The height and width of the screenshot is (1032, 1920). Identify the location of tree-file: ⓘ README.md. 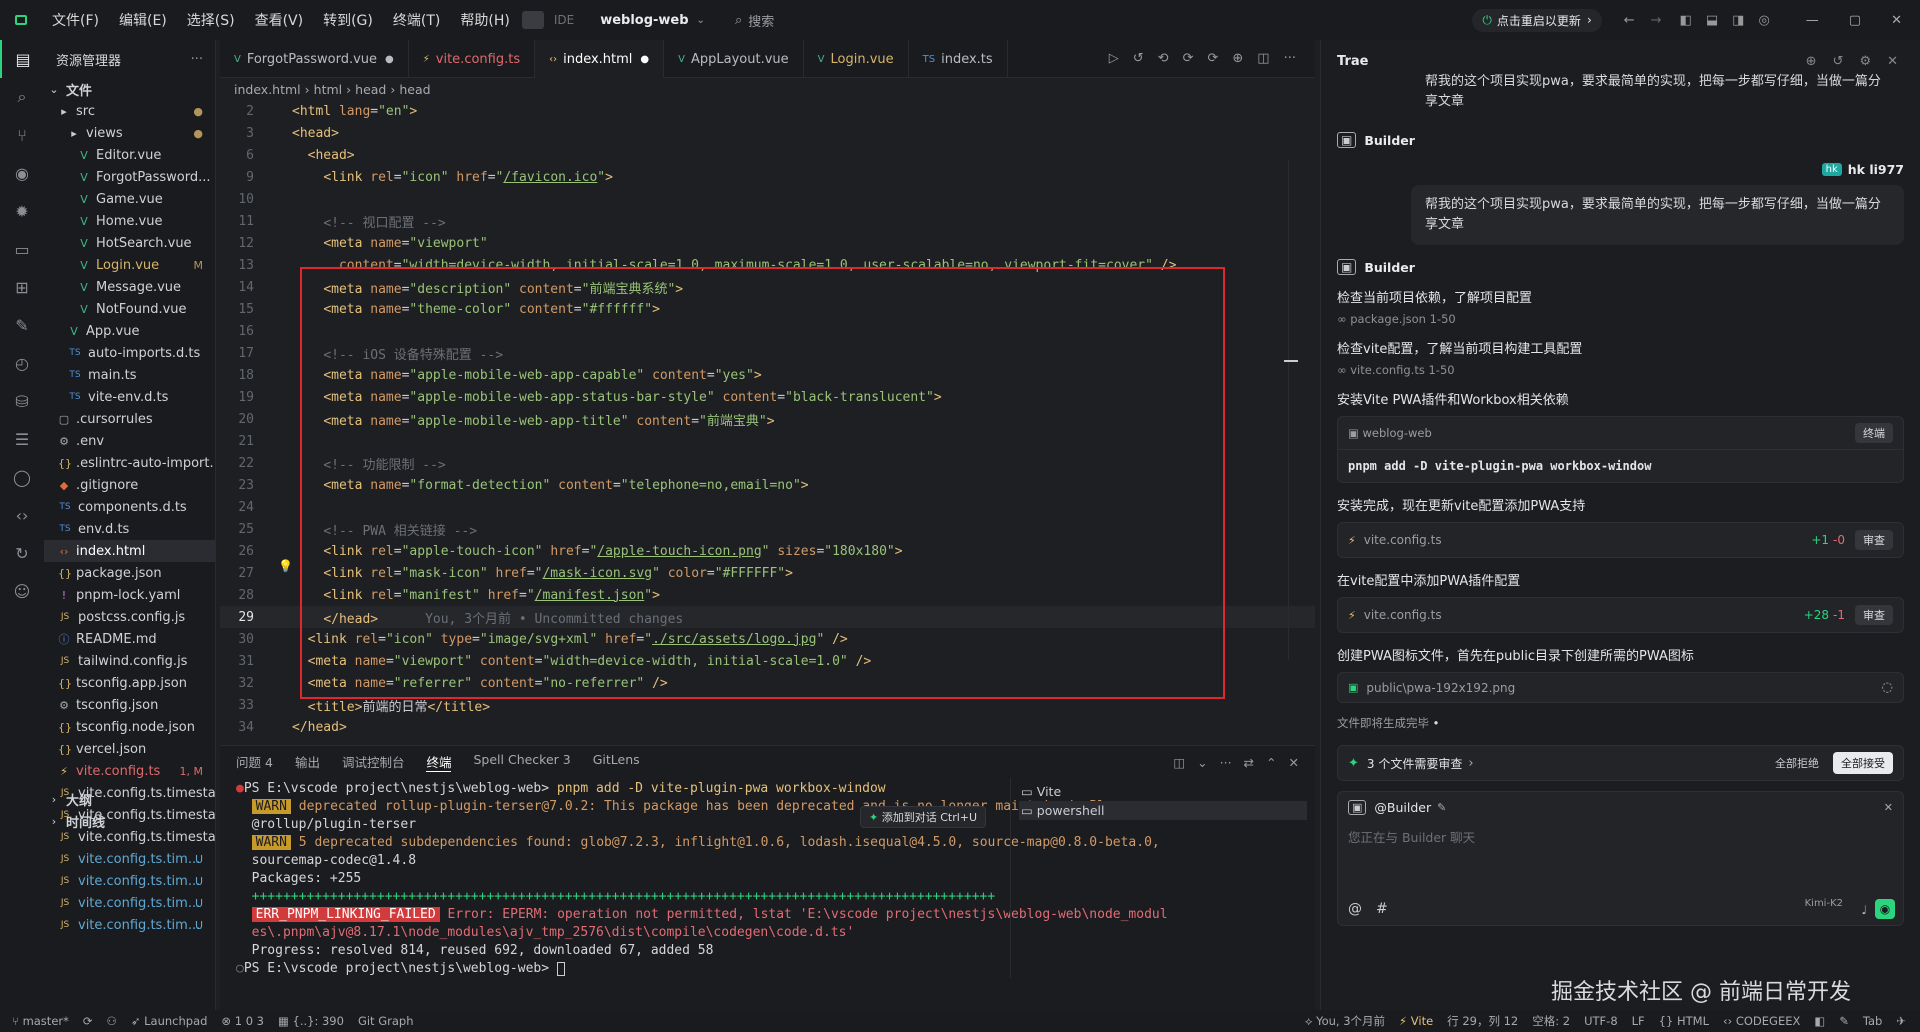
(129, 639).